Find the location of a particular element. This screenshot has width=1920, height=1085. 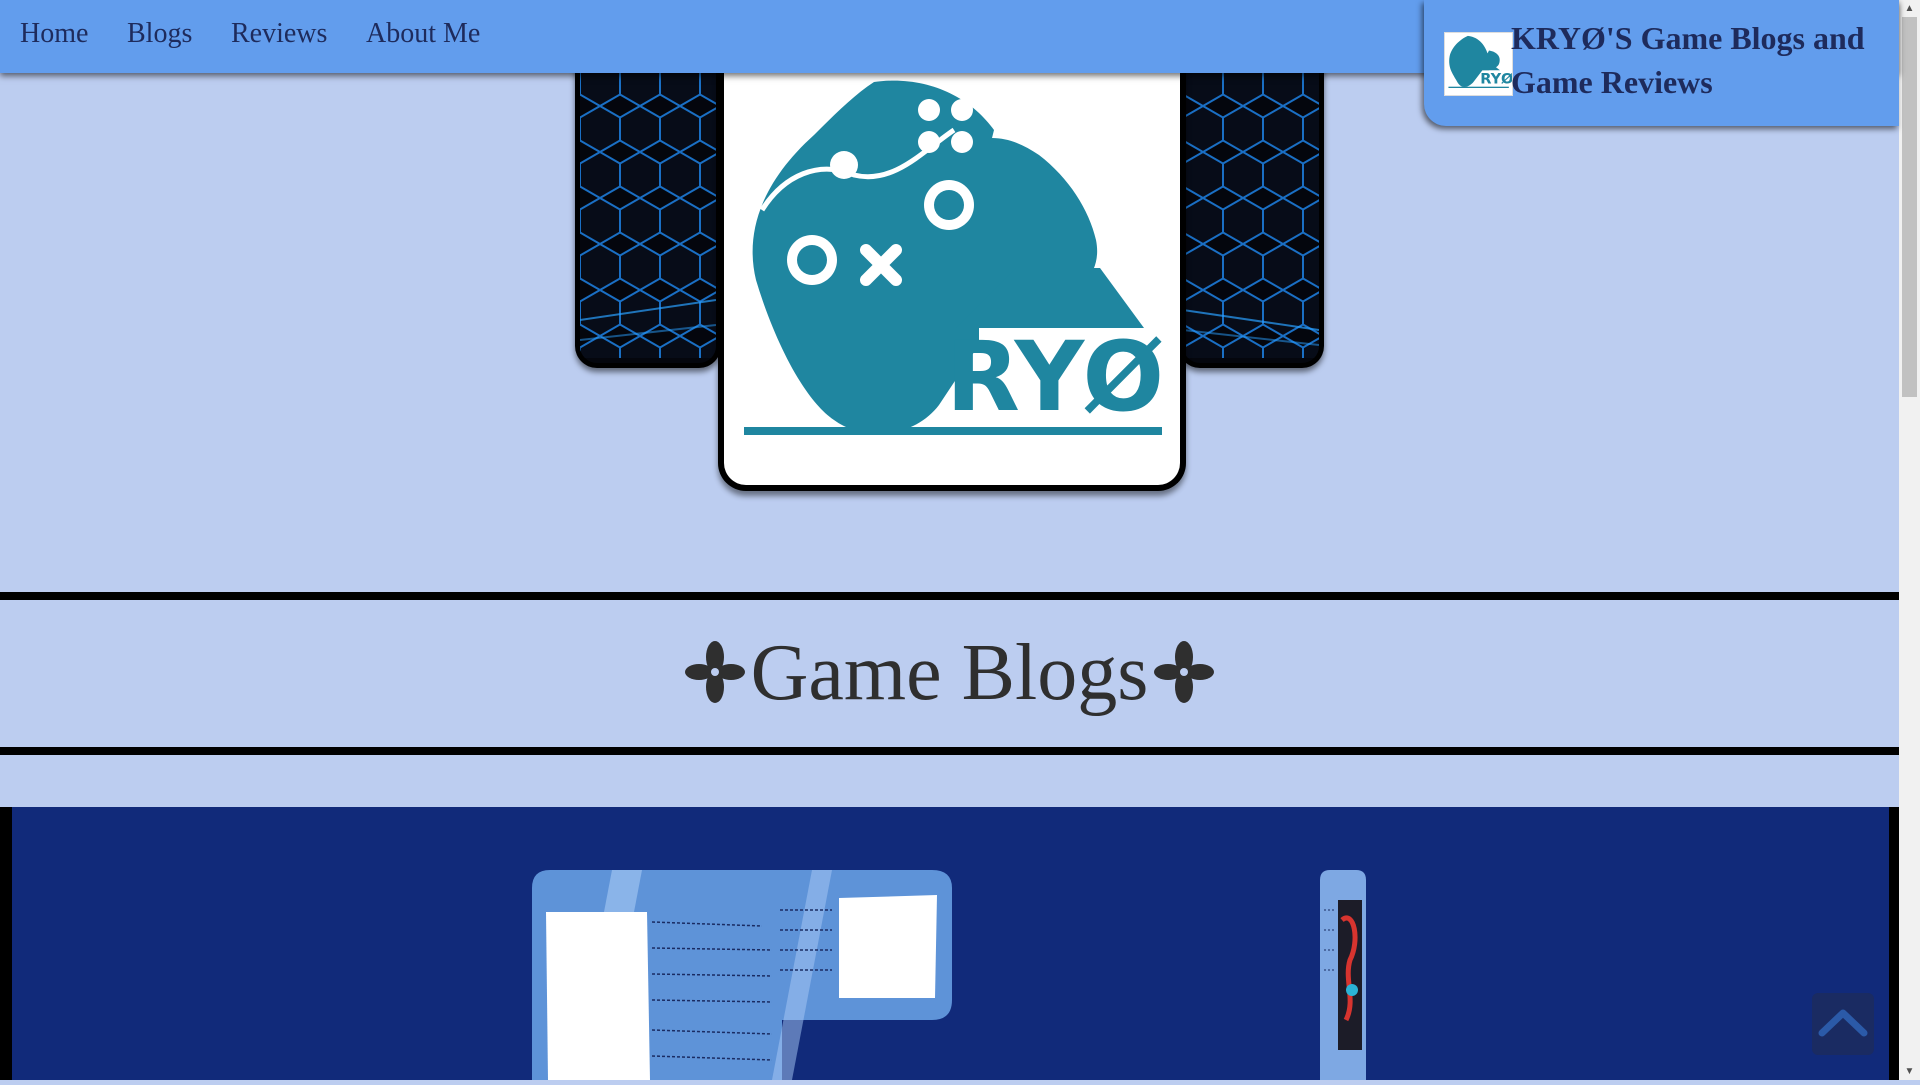

hero-logo-card: RYØ is located at coordinates (952, 275).